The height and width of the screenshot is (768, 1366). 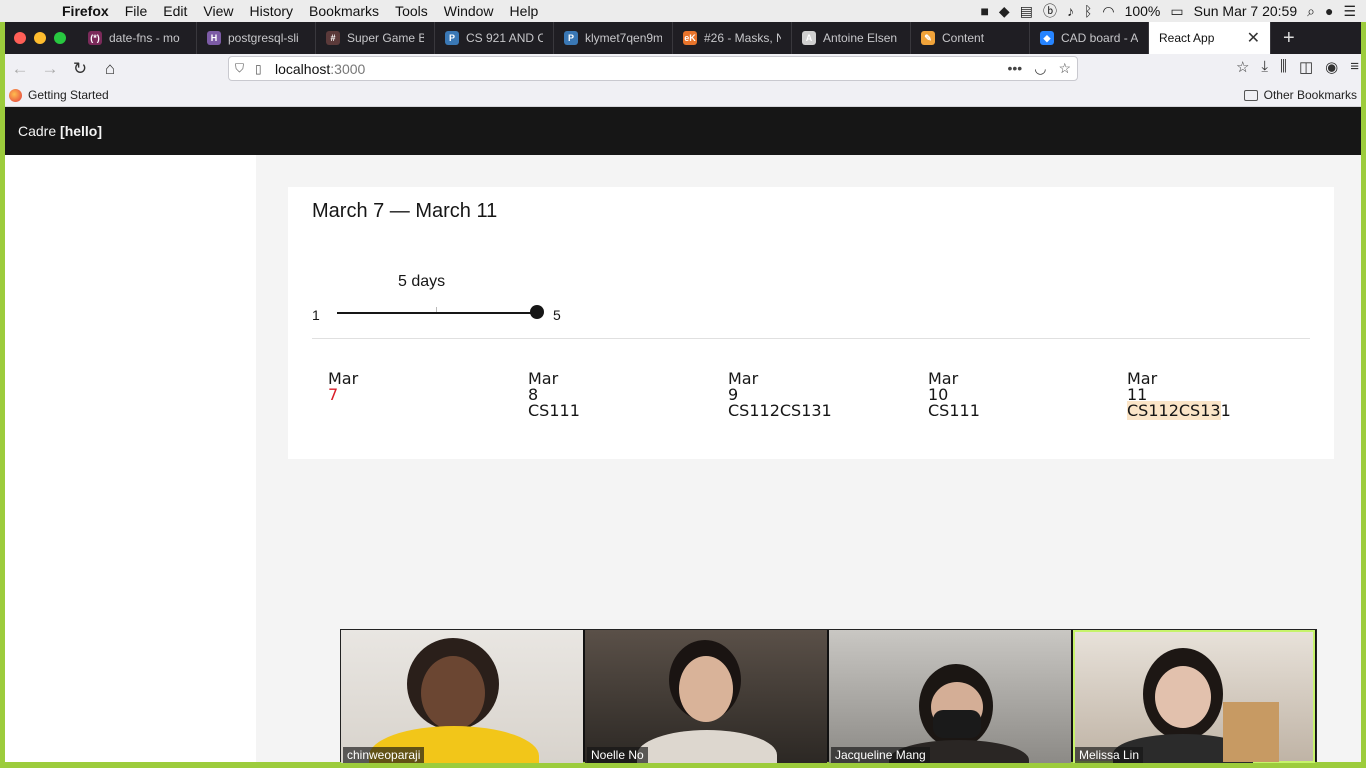 What do you see at coordinates (1253, 38) in the screenshot?
I see `close-tab-icon: ✕` at bounding box center [1253, 38].